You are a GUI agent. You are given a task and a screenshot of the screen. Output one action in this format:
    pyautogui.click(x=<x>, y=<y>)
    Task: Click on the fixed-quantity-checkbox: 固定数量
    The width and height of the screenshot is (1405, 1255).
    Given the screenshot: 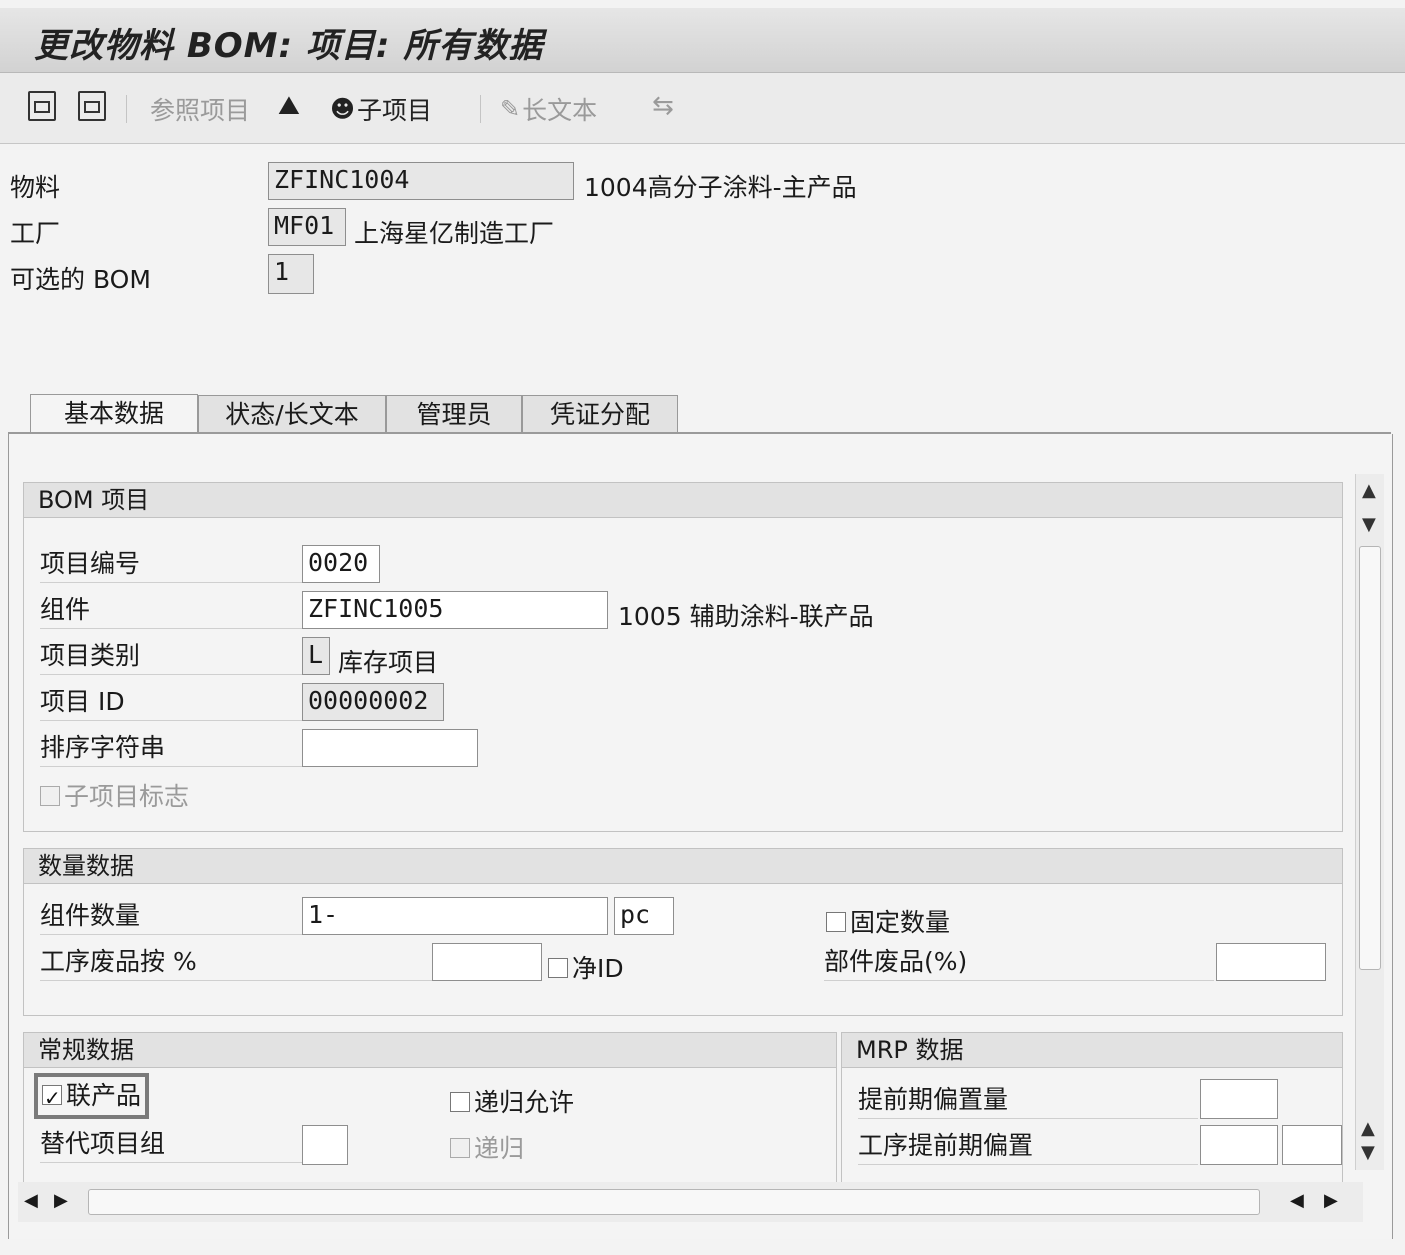 What is the action you would take?
    pyautogui.click(x=888, y=921)
    